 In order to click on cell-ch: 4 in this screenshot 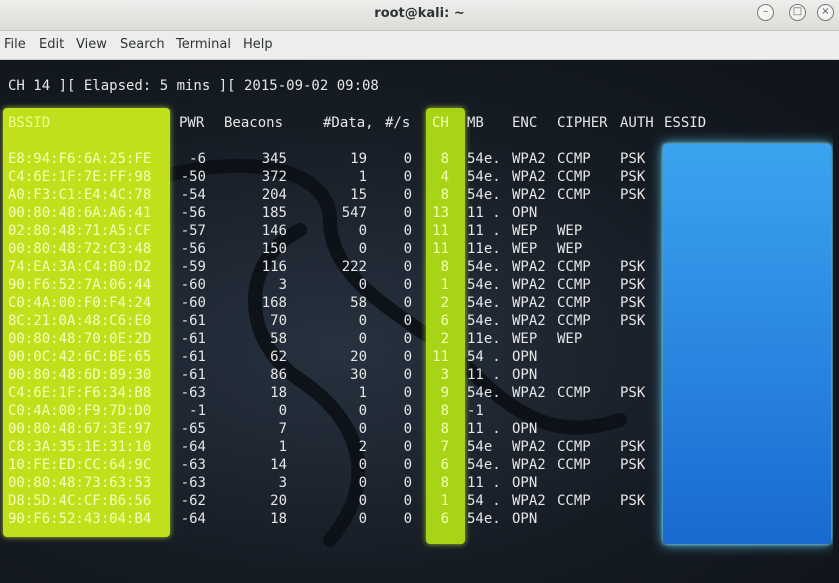, I will do `click(444, 177)`.